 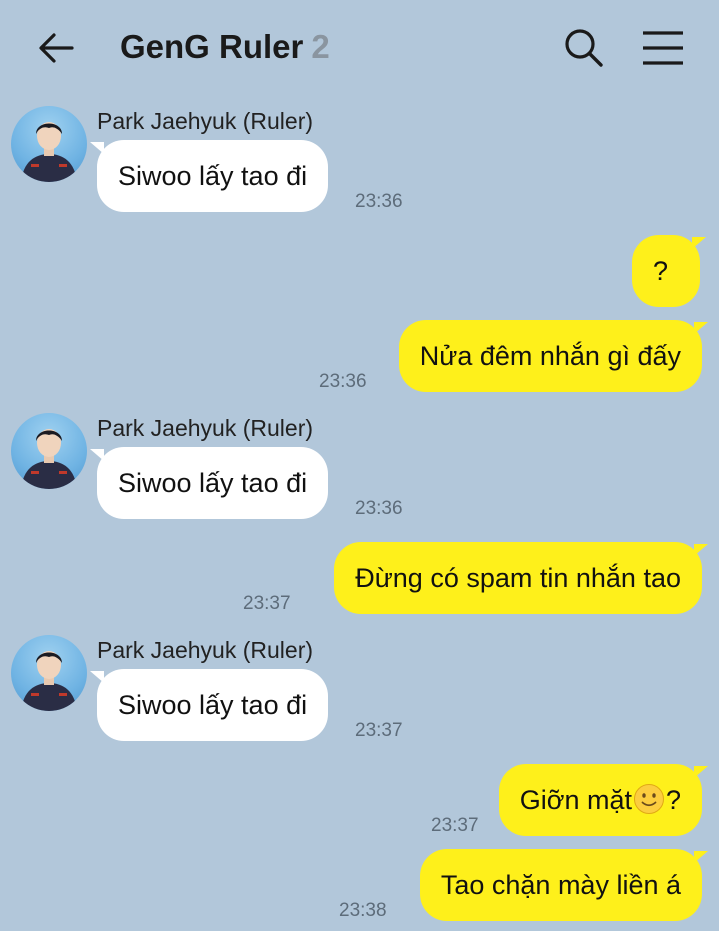 I want to click on slightly-smiling-face-emoji, so click(x=648, y=798).